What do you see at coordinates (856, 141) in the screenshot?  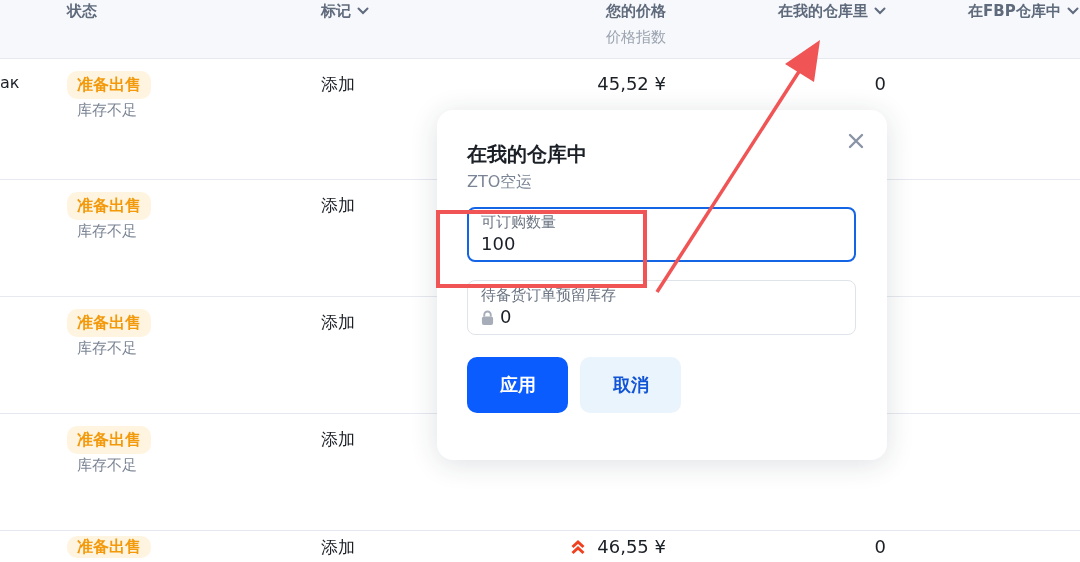 I see `close-icon` at bounding box center [856, 141].